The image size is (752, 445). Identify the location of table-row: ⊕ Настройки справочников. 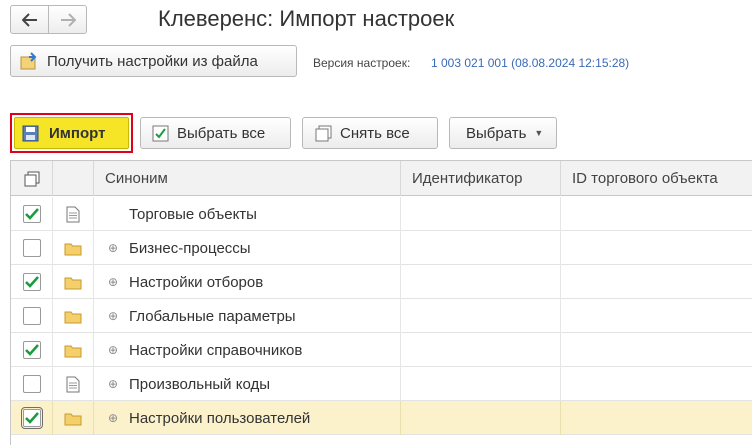
(381, 350).